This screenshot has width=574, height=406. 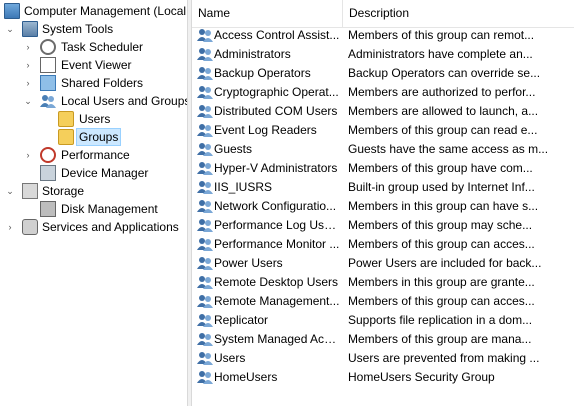 What do you see at coordinates (63, 191) in the screenshot?
I see `tree-item-label: Storage` at bounding box center [63, 191].